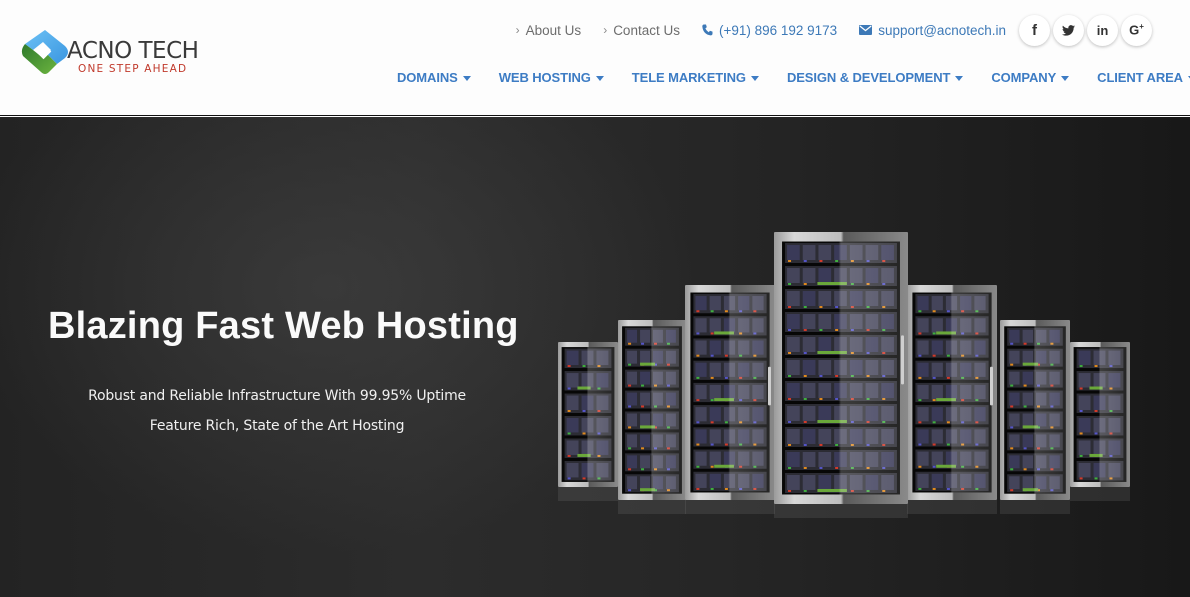 This screenshot has width=1190, height=597. Describe the element at coordinates (427, 77) in the screenshot. I see `nav-domains-label: DOMAINS` at that location.